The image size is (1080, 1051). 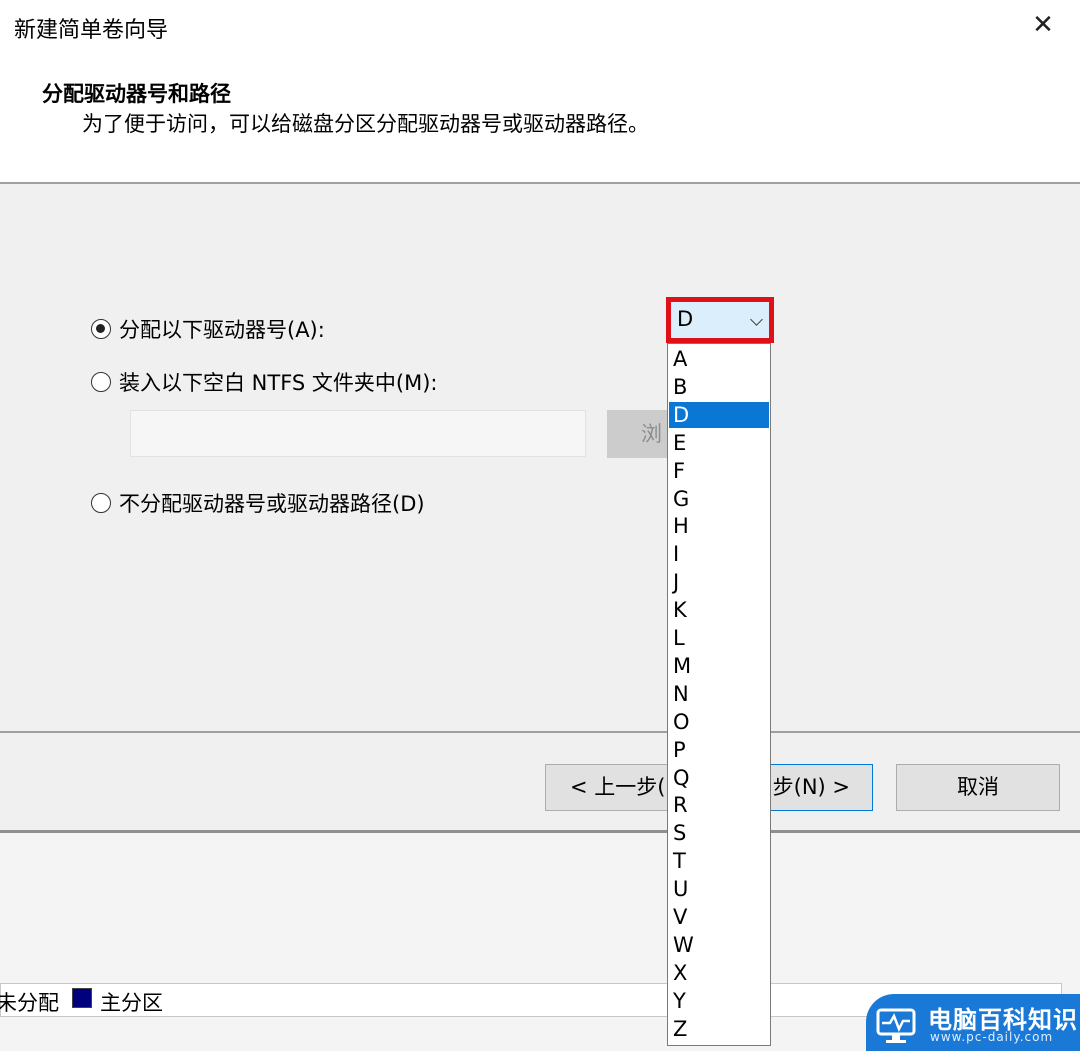 What do you see at coordinates (136, 94) in the screenshot?
I see `page-title: 分配驱动器号和路径` at bounding box center [136, 94].